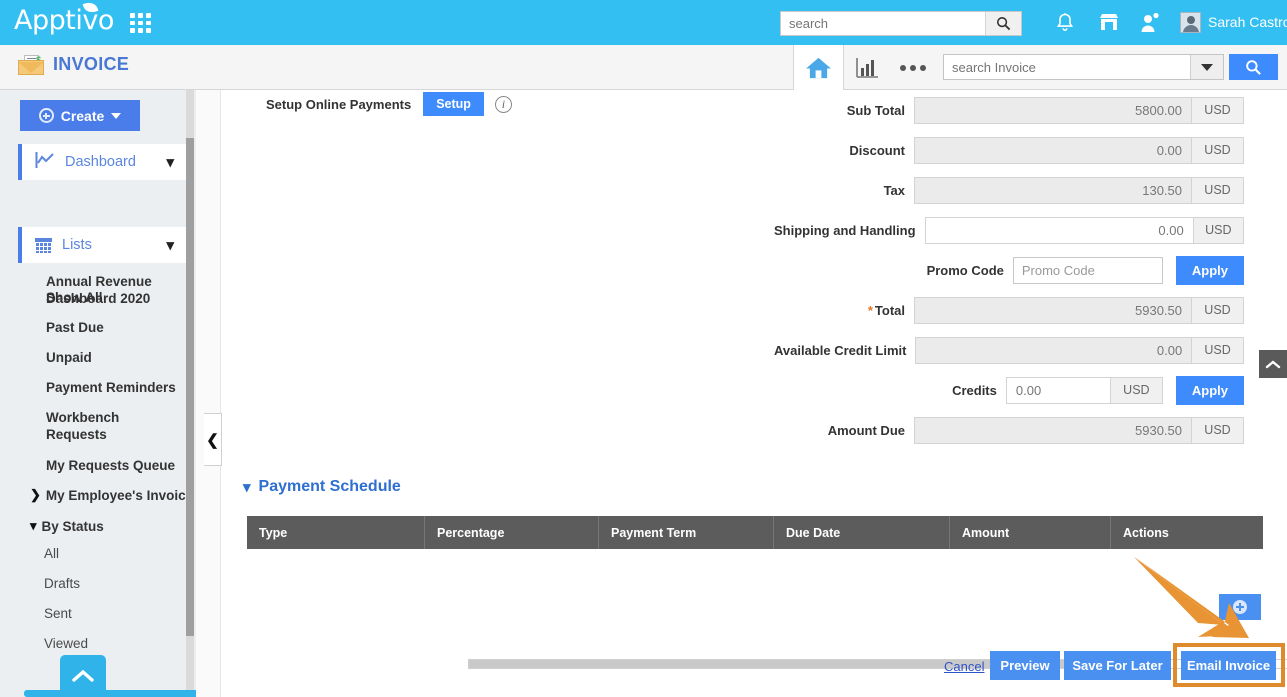  I want to click on sidebar-item-workbench-requests: Workbench Requests, so click(82, 426).